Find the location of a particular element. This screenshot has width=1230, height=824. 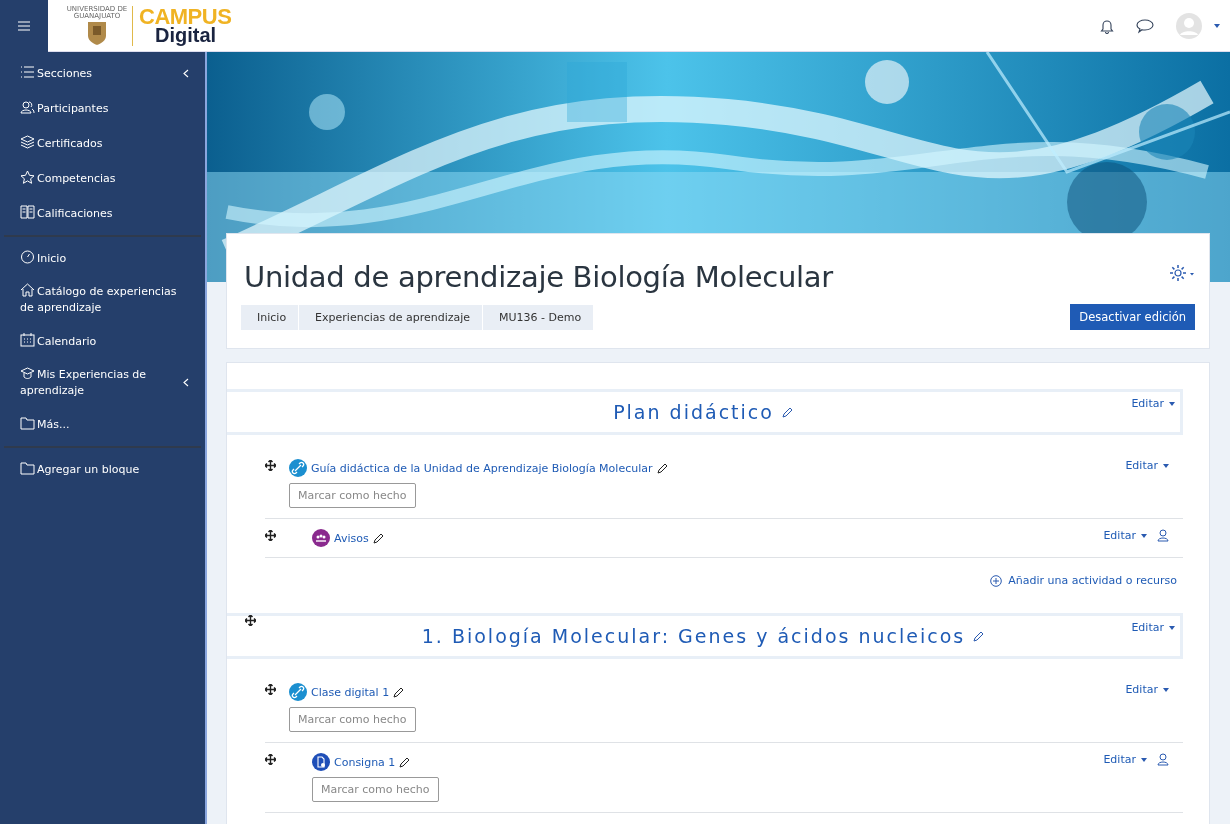

section-title: Plan didáctico is located at coordinates (693, 412).